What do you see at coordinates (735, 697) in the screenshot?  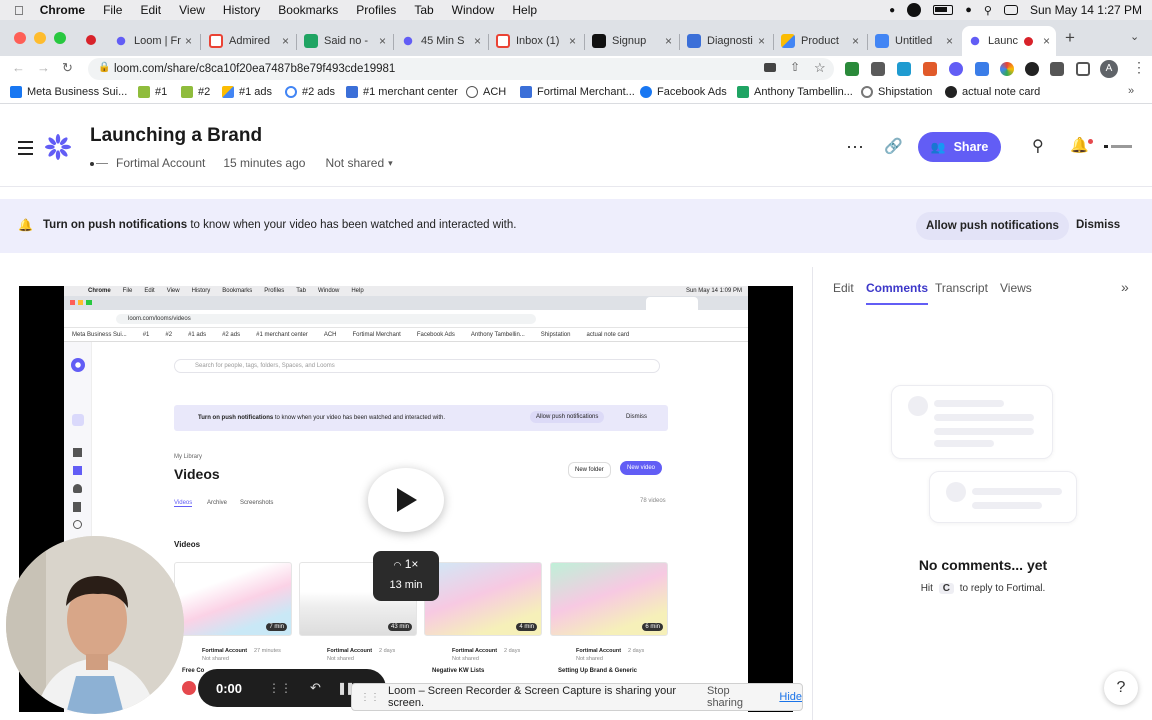 I see `stop-sharing-button: Stop sharing` at bounding box center [735, 697].